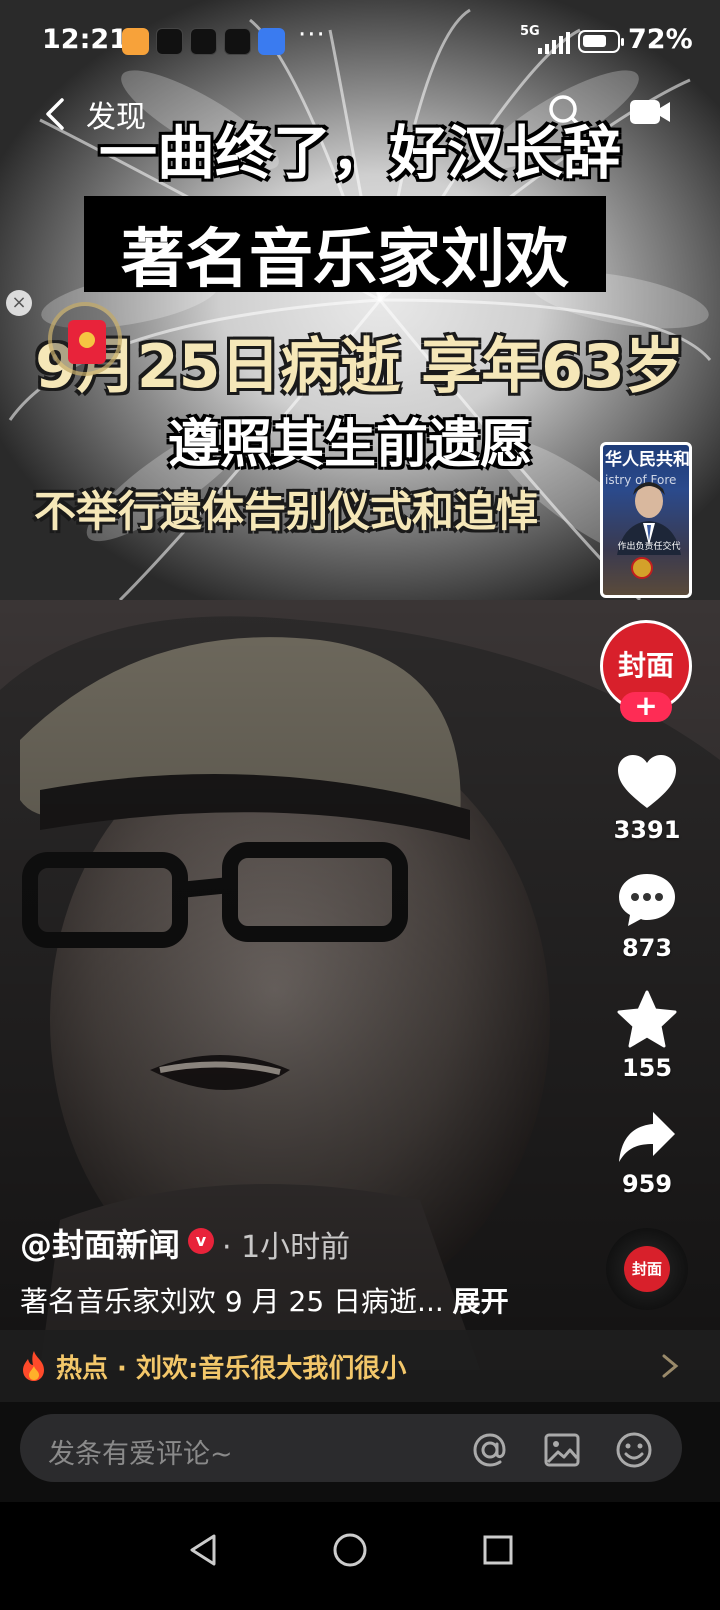  What do you see at coordinates (33, 1366) in the screenshot?
I see `fire-icon` at bounding box center [33, 1366].